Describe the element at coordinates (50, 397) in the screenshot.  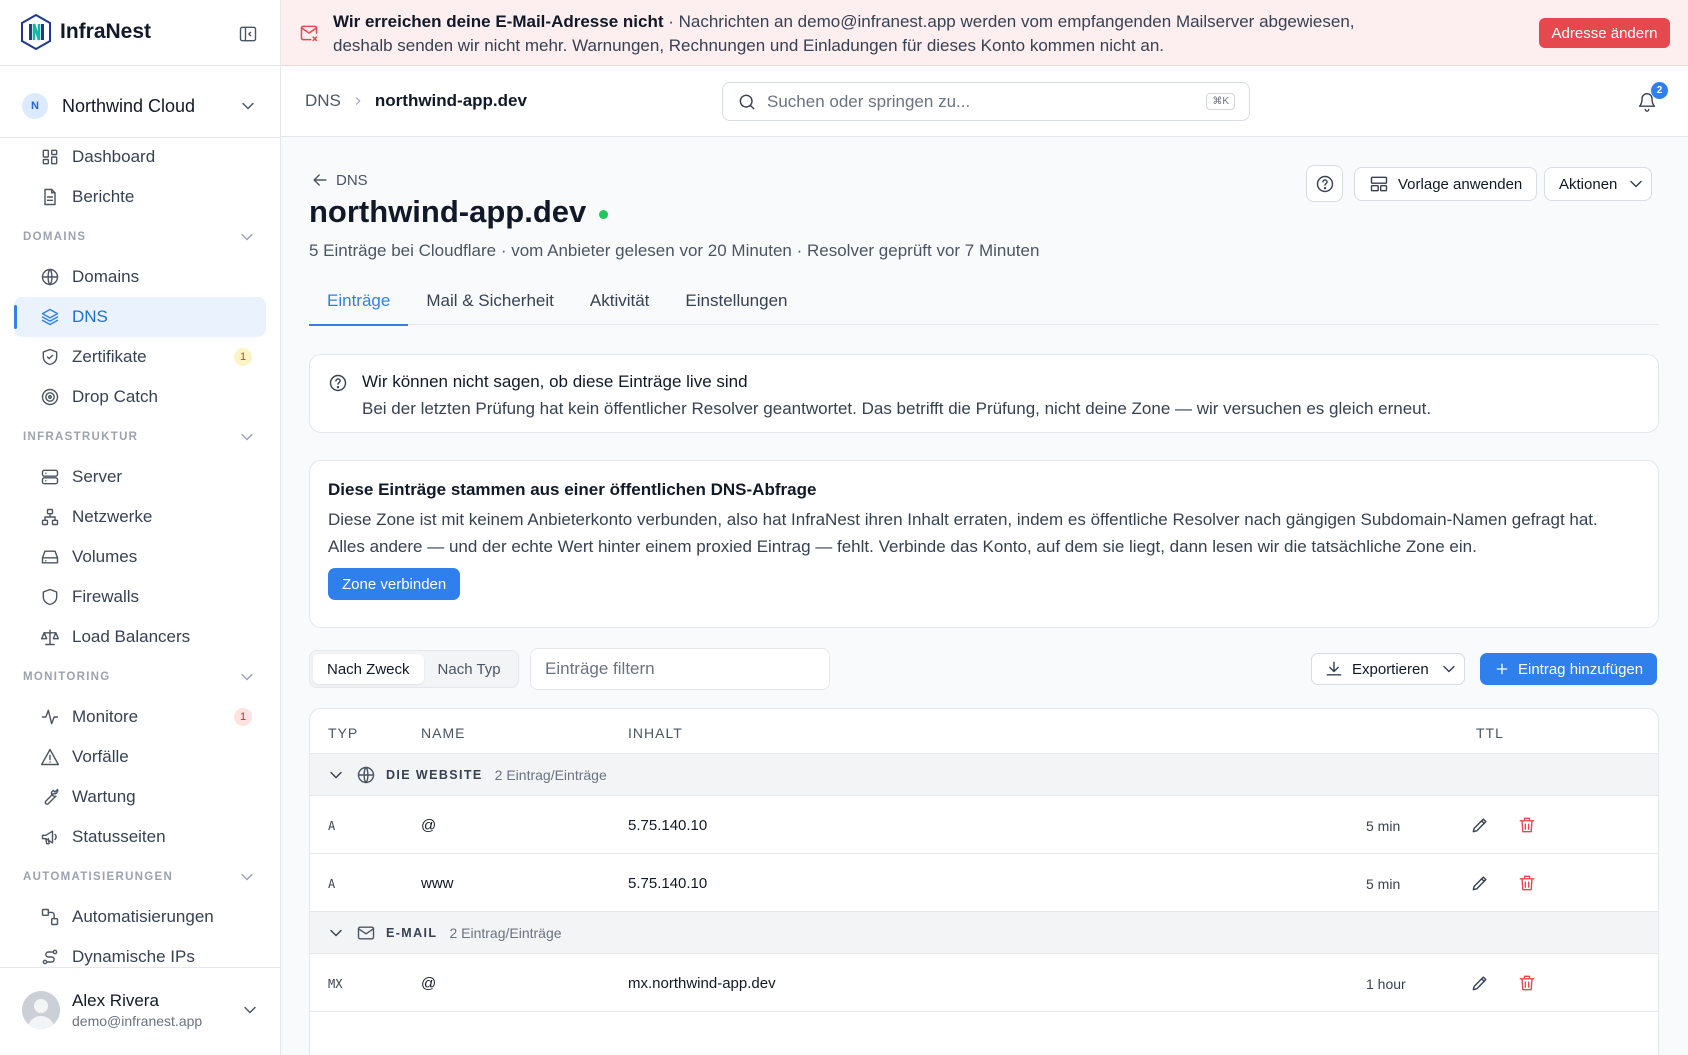
I see `target-icon` at that location.